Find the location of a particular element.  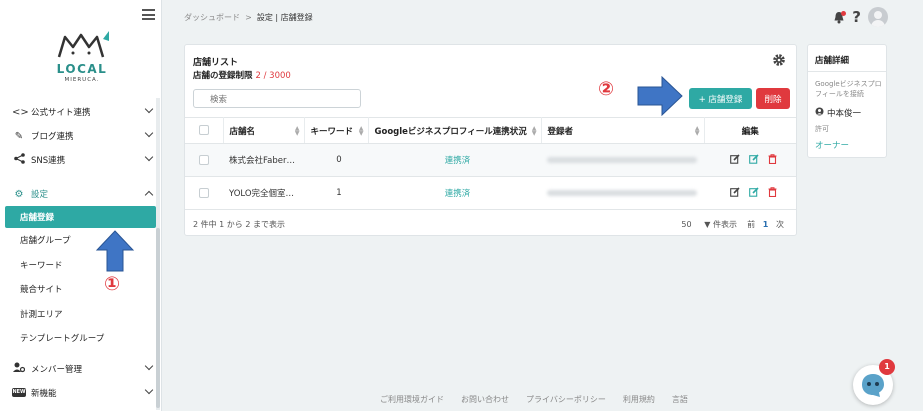

sidebar-sub-keyword: キーワード is located at coordinates (81, 265).